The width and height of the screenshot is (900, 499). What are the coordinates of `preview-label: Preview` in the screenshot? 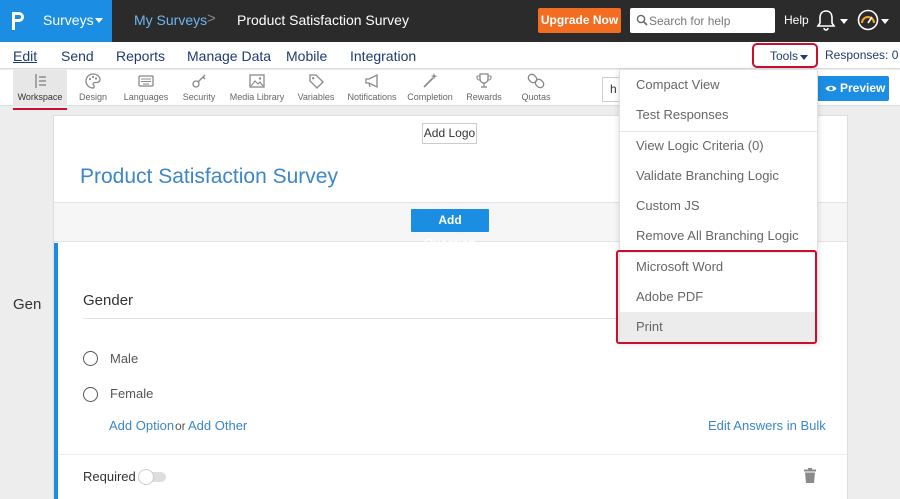 It's located at (863, 88).